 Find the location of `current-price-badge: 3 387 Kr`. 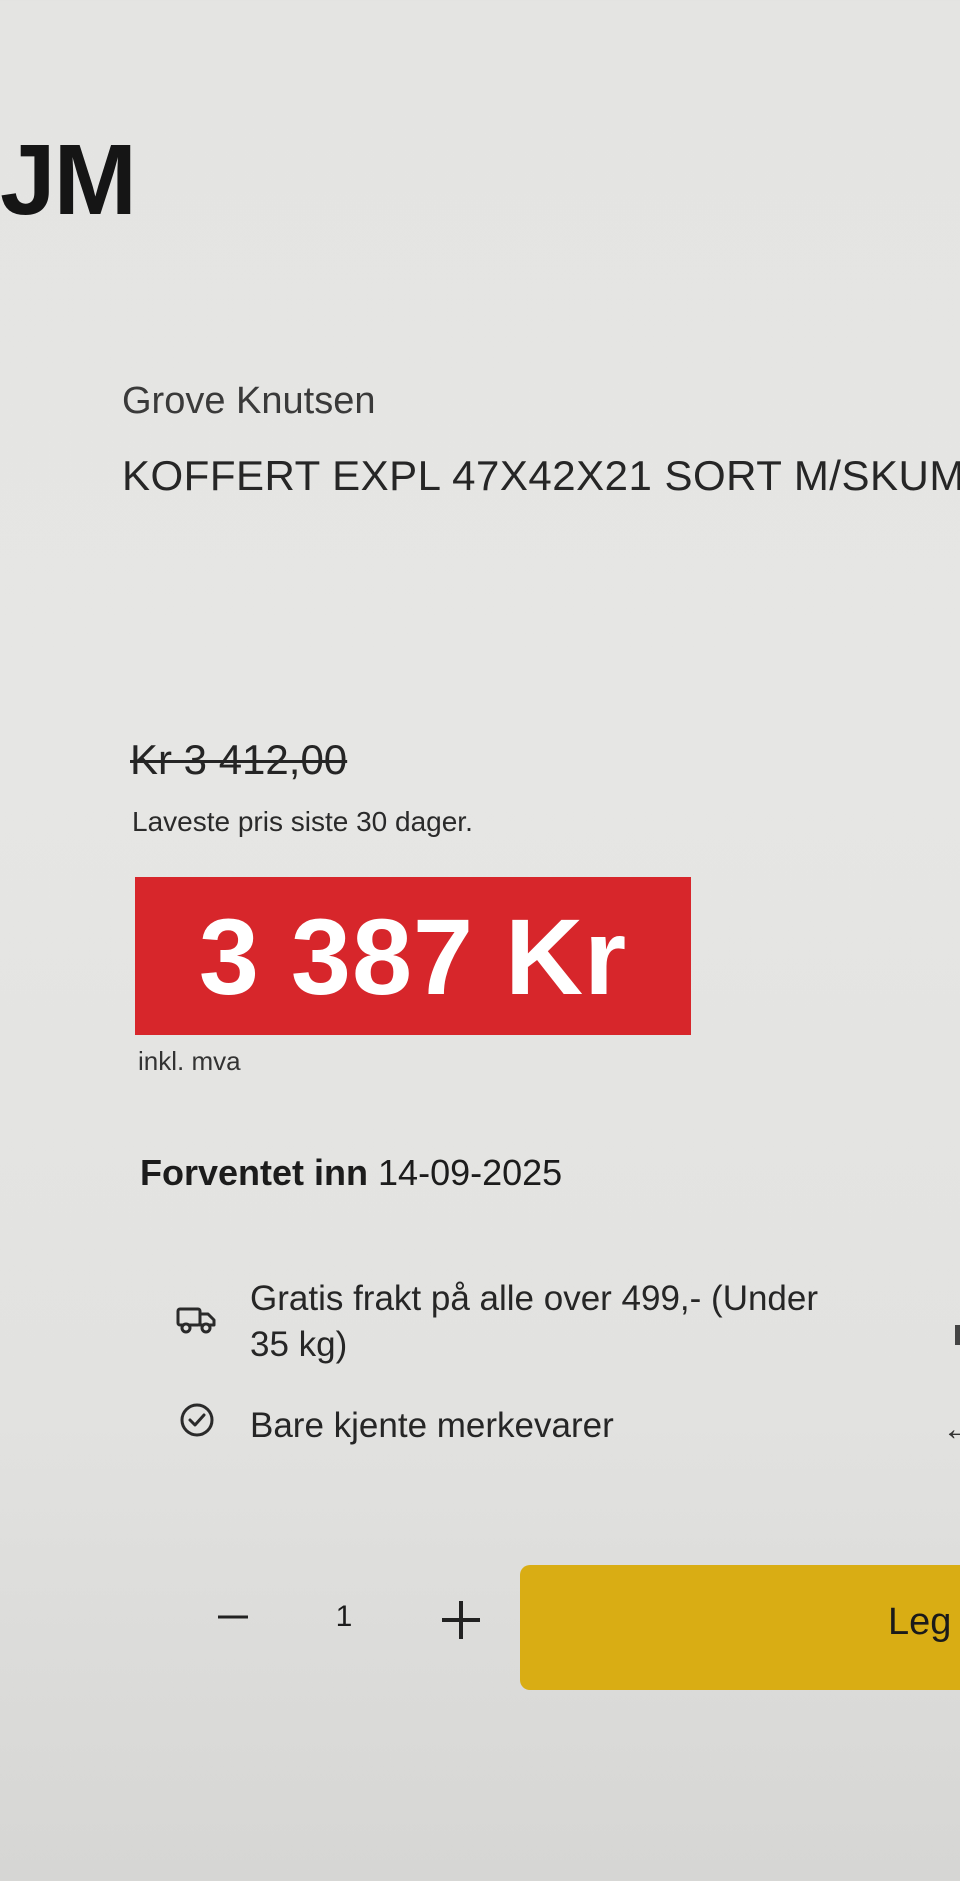

current-price-badge: 3 387 Kr is located at coordinates (413, 956).